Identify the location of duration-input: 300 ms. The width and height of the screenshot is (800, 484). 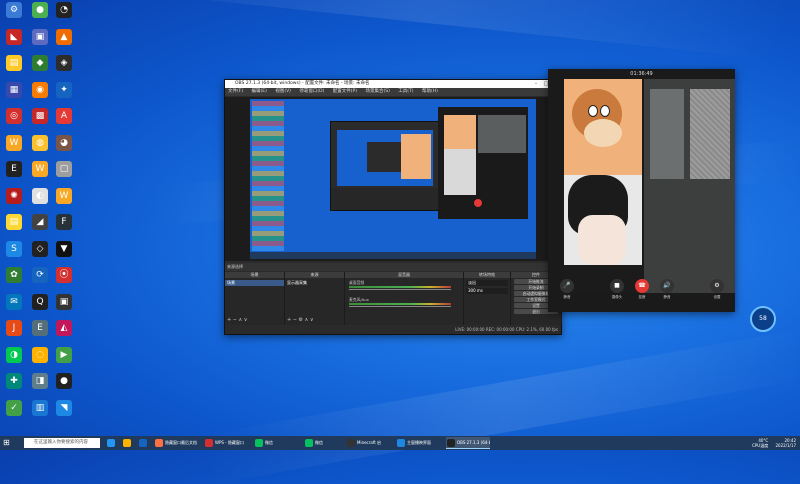
(487, 291).